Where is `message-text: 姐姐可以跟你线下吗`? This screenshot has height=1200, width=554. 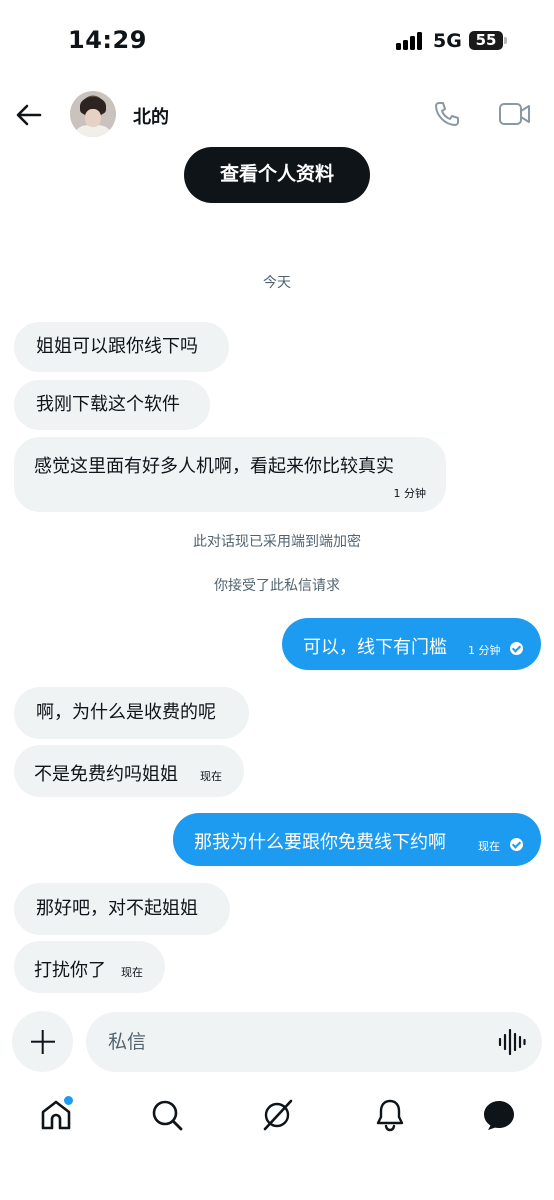 message-text: 姐姐可以跟你线下吗 is located at coordinates (117, 346).